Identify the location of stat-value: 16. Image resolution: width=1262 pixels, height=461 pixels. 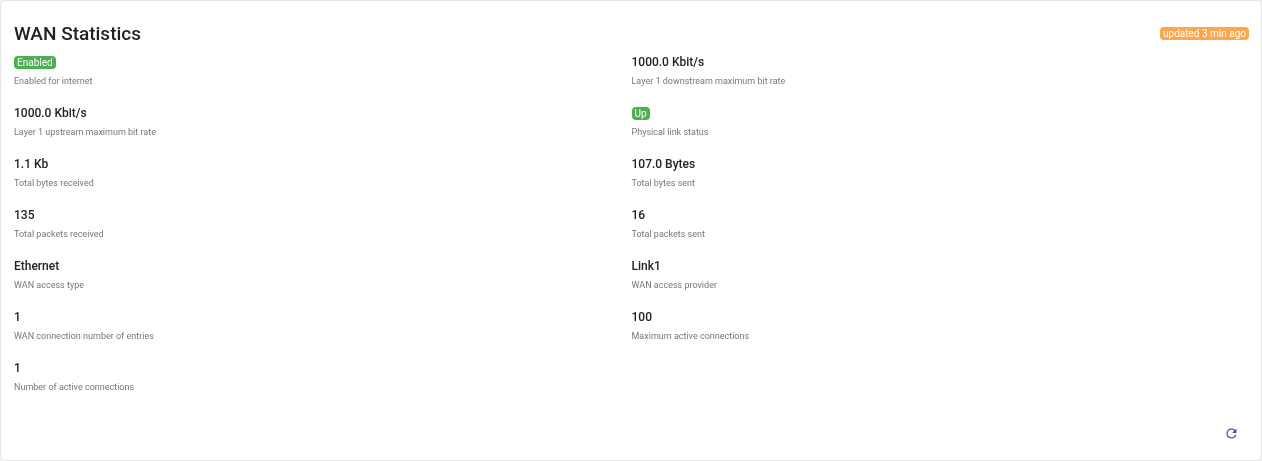
(638, 215).